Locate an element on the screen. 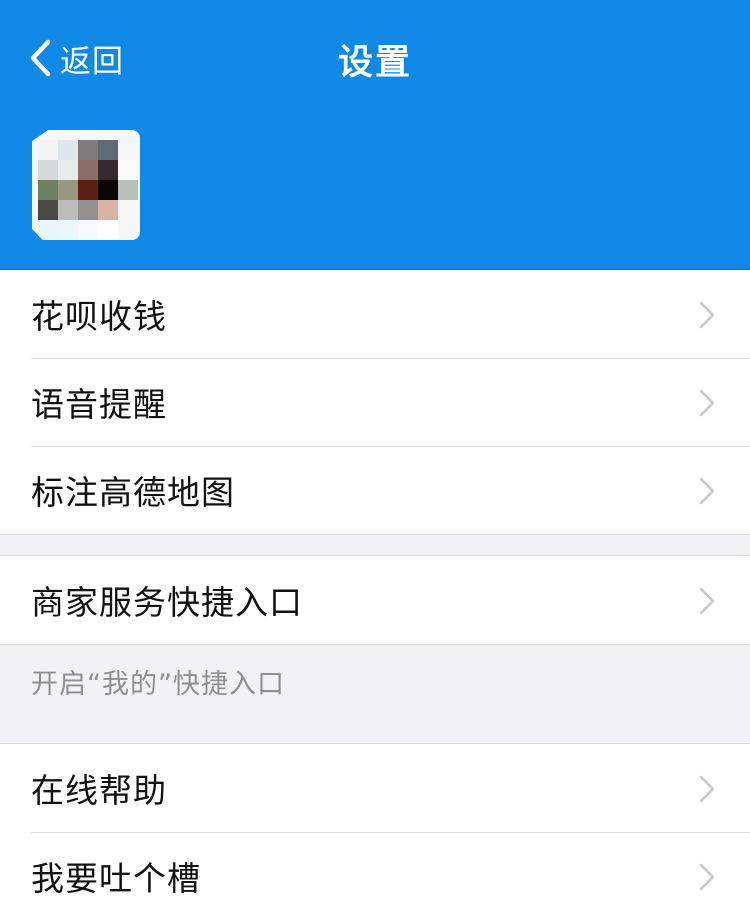 This screenshot has height=920, width=750. section-divider is located at coordinates (375, 545).